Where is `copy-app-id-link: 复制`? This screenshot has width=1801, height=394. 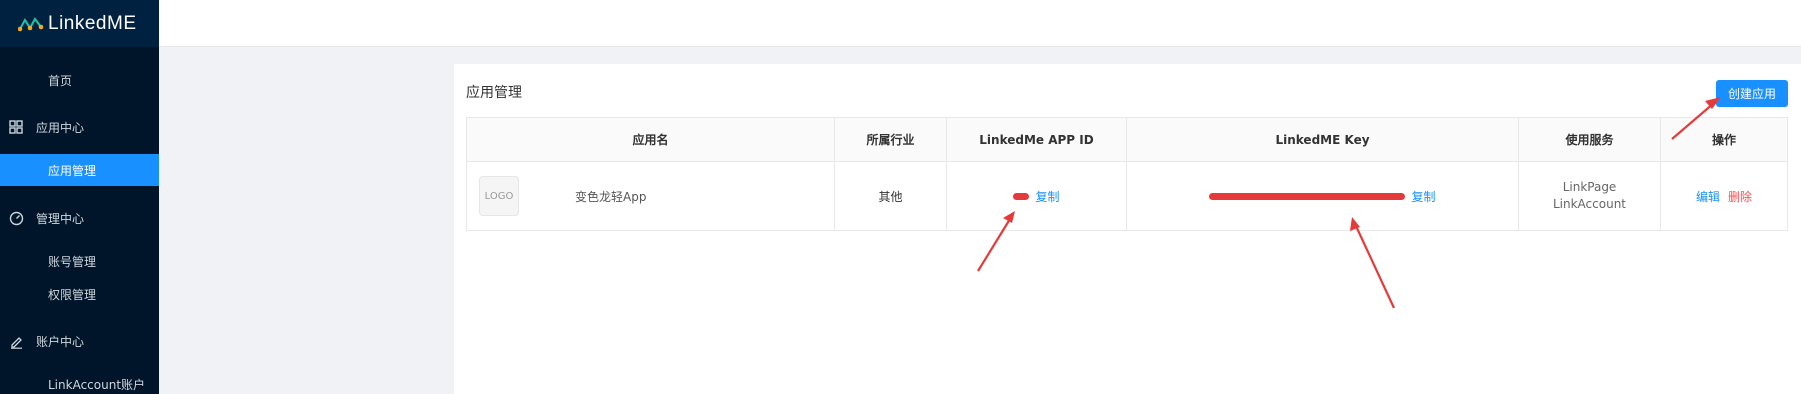 copy-app-id-link: 复制 is located at coordinates (1047, 196).